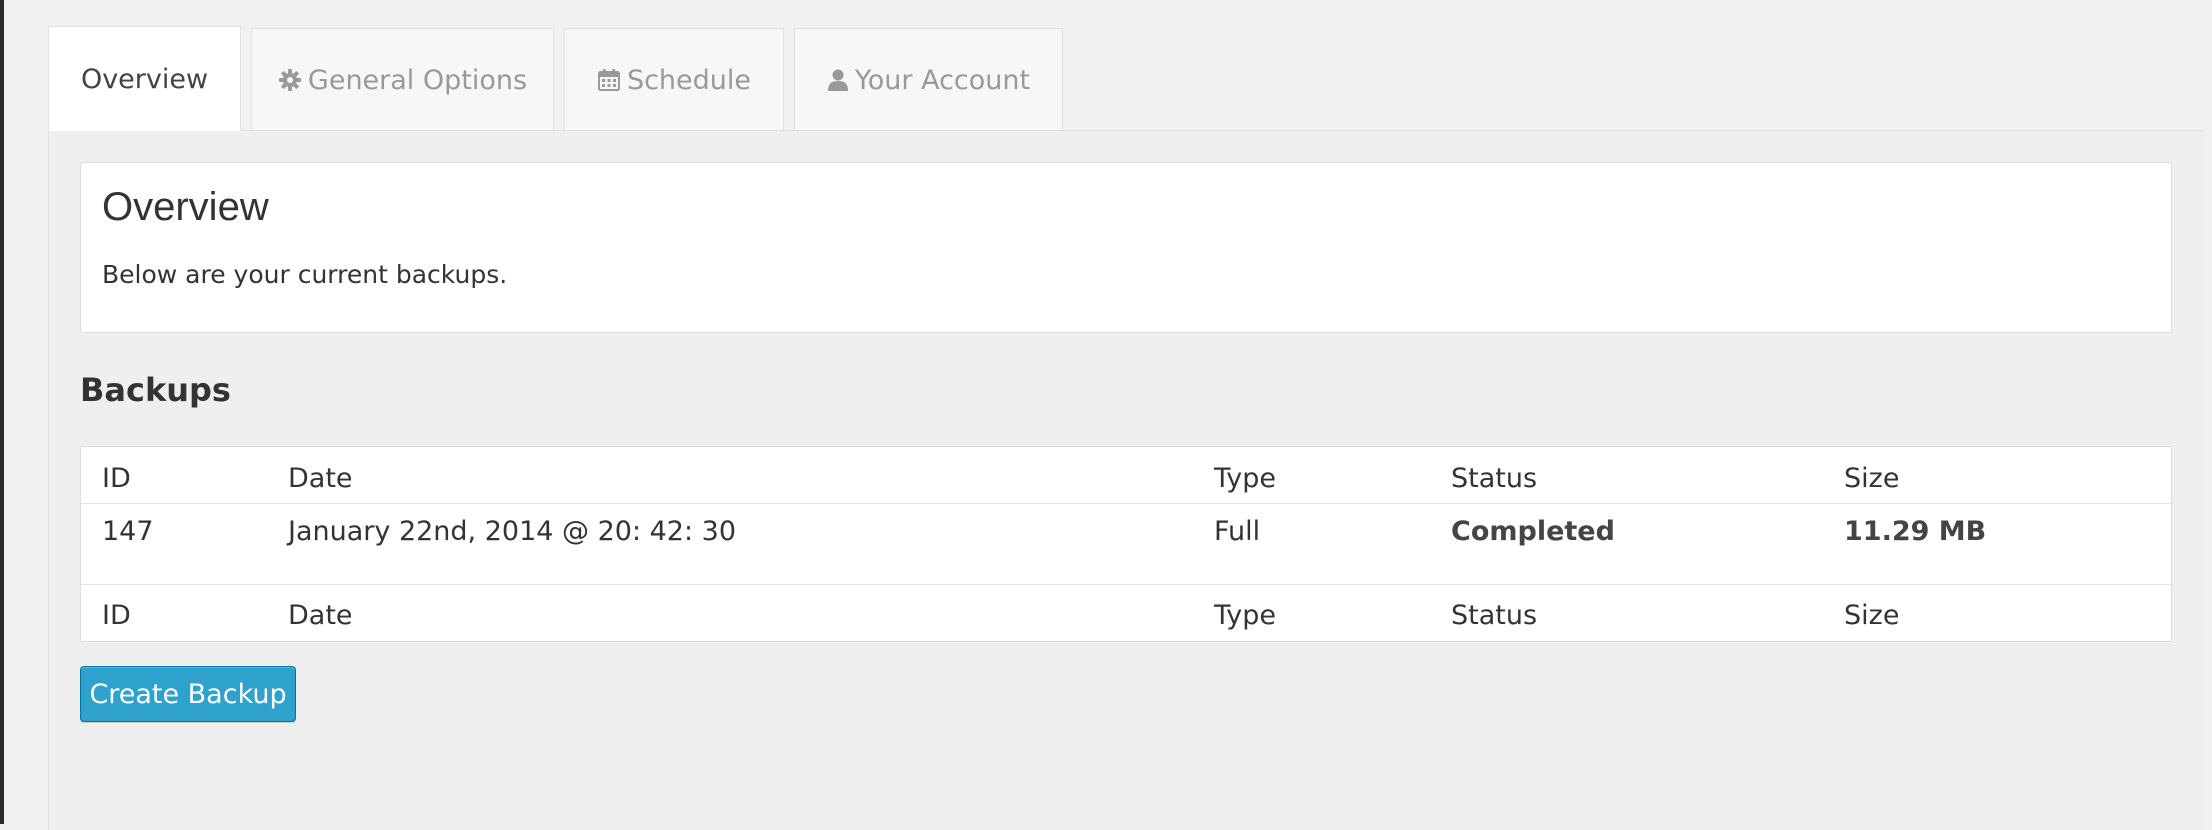  I want to click on column-footer-type: Type, so click(1245, 615).